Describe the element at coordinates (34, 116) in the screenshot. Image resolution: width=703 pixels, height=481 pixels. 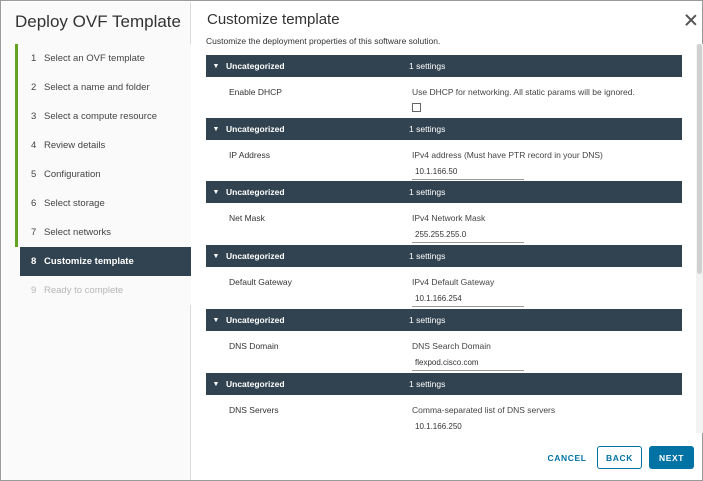
I see `step-number: 3` at that location.